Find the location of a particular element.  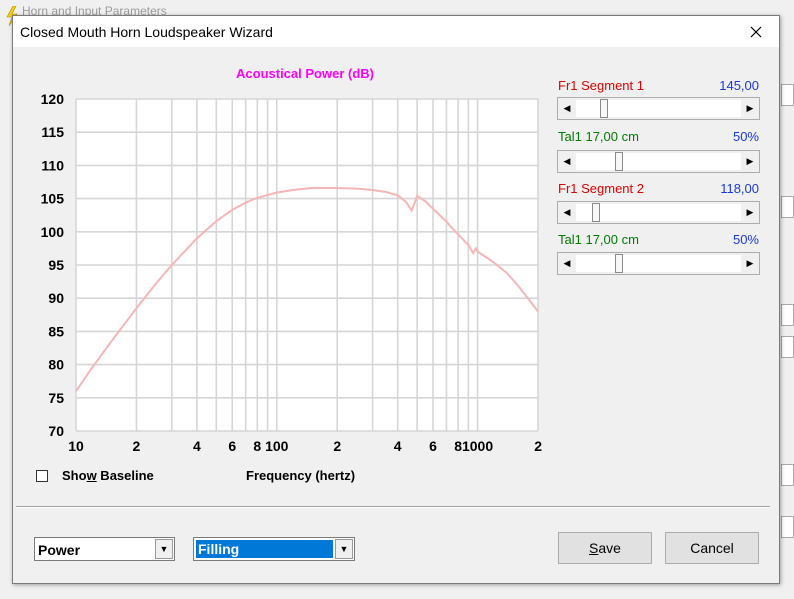

separator is located at coordinates (393, 507).